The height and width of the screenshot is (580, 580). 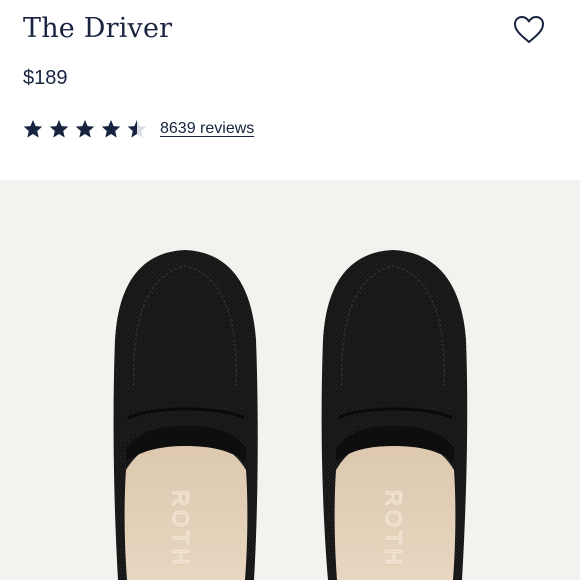 What do you see at coordinates (207, 129) in the screenshot?
I see `reviews-link: 8639 reviews` at bounding box center [207, 129].